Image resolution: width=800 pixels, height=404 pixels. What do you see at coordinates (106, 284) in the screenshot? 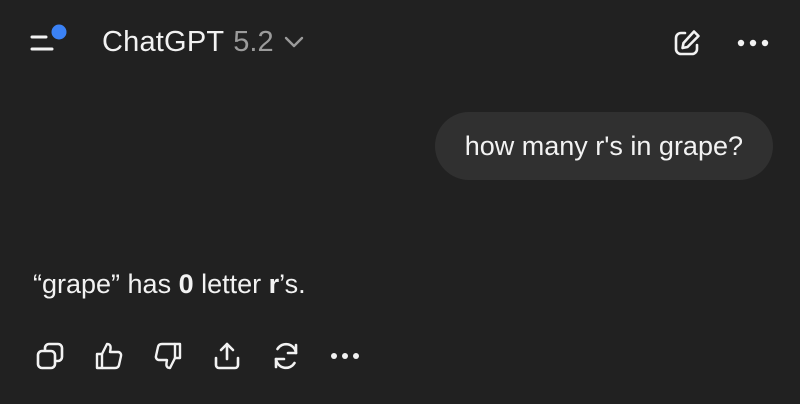
I see `assistant-text-part1: “grape” has` at bounding box center [106, 284].